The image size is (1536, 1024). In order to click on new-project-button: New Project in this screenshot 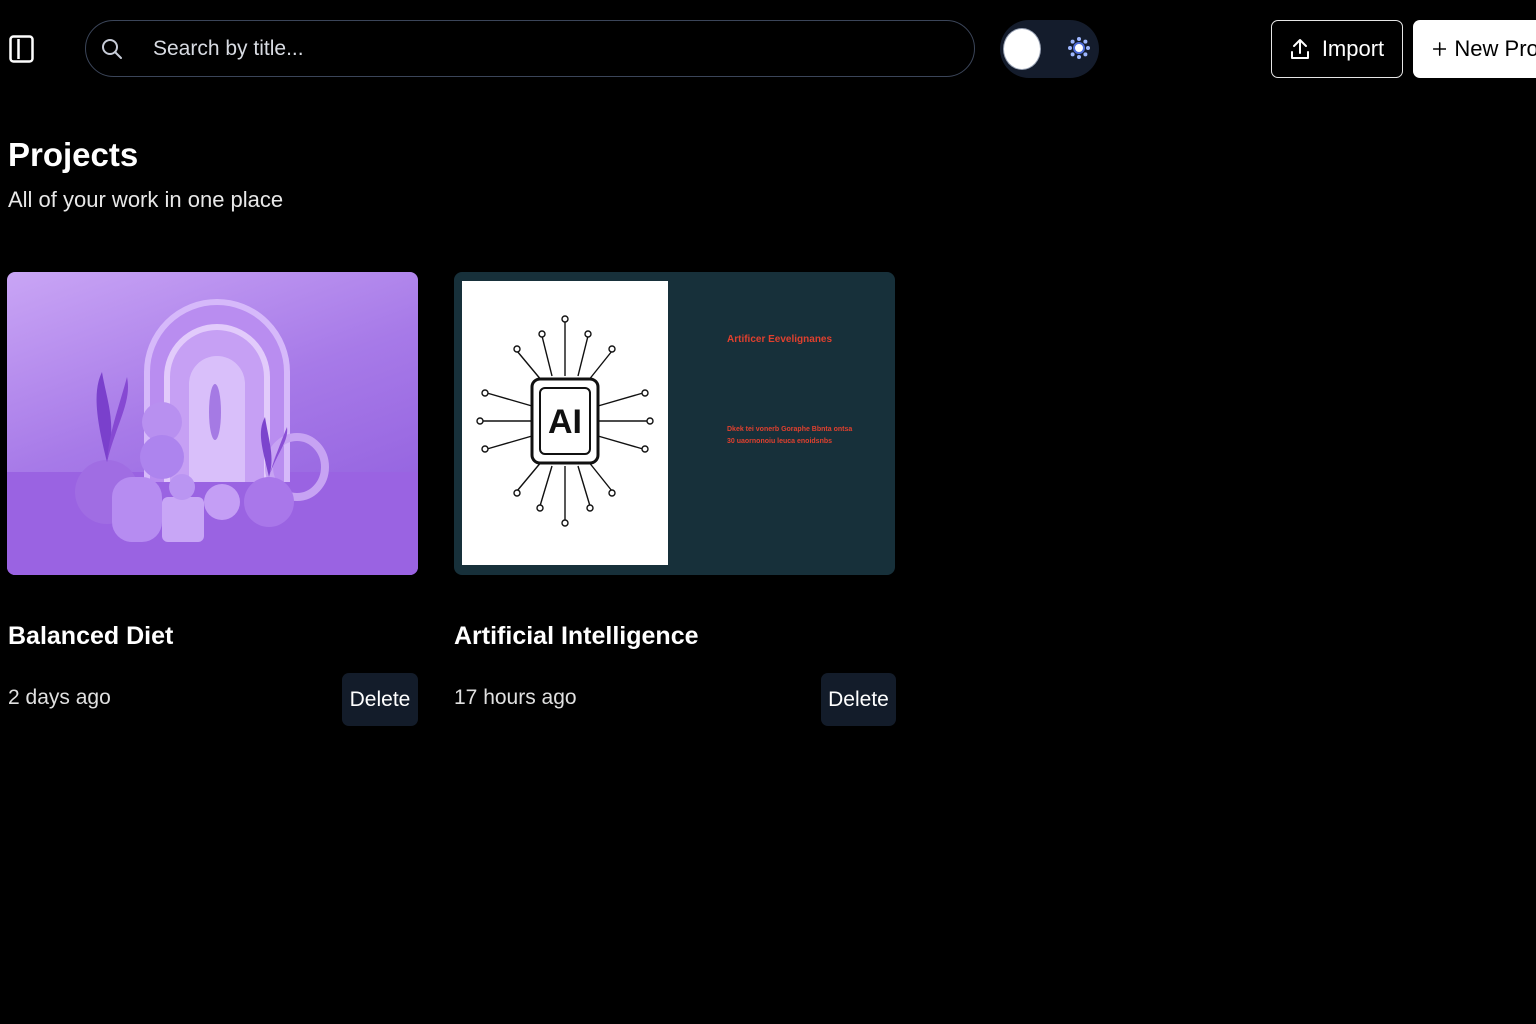, I will do `click(1474, 49)`.